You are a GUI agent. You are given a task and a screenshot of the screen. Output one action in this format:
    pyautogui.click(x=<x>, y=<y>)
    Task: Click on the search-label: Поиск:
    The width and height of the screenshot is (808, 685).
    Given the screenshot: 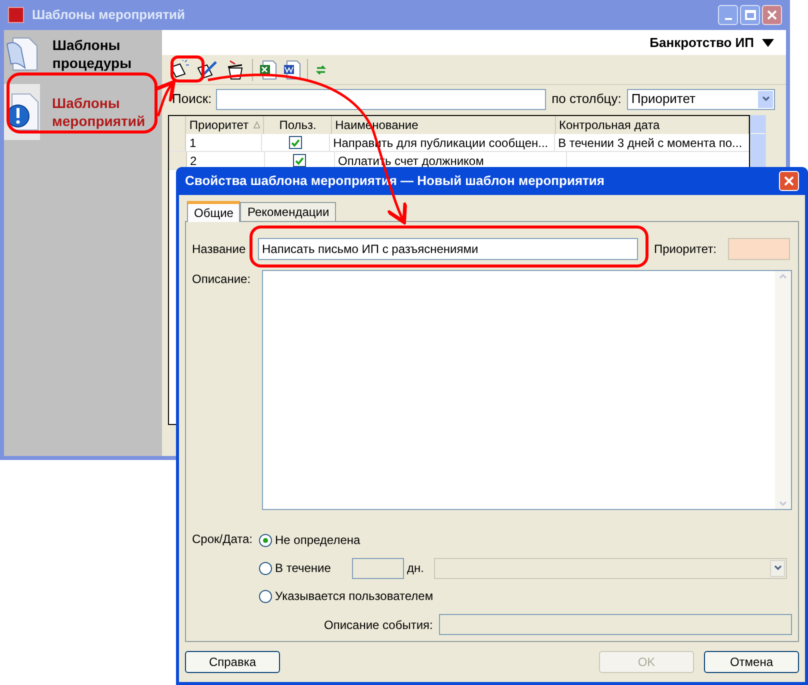 What is the action you would take?
    pyautogui.click(x=192, y=99)
    